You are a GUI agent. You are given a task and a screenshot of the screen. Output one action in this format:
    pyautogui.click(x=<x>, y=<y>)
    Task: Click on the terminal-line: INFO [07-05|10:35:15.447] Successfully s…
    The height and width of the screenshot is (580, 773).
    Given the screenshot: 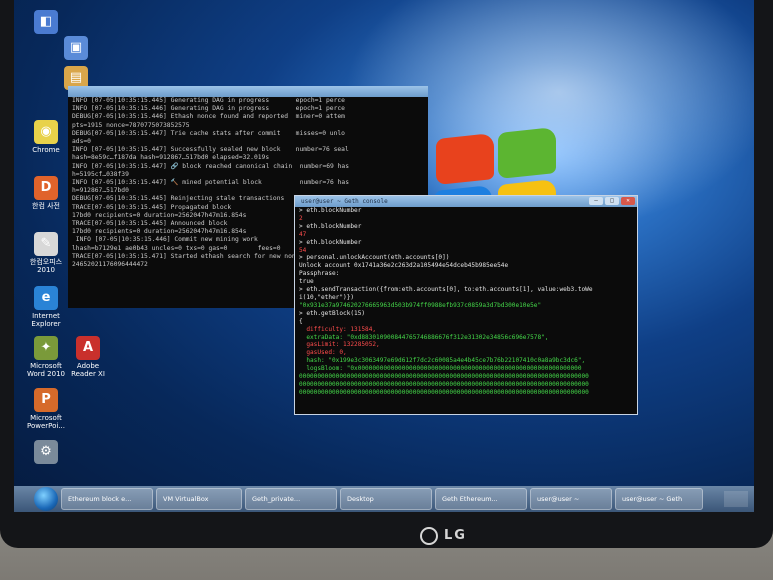 What is the action you would take?
    pyautogui.click(x=210, y=150)
    